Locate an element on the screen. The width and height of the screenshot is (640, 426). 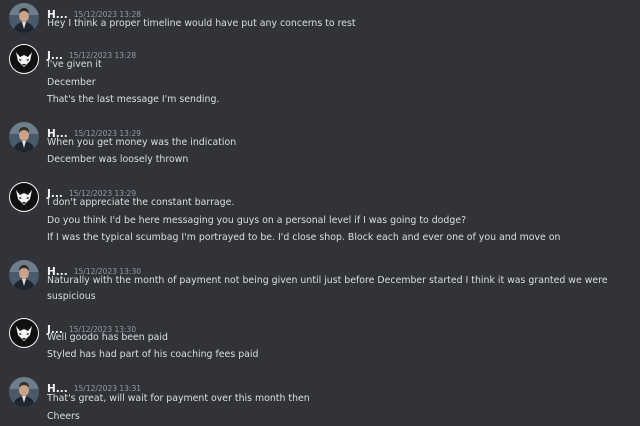
message-text: I don't appreciate the constant barrage. is located at coordinates (141, 202).